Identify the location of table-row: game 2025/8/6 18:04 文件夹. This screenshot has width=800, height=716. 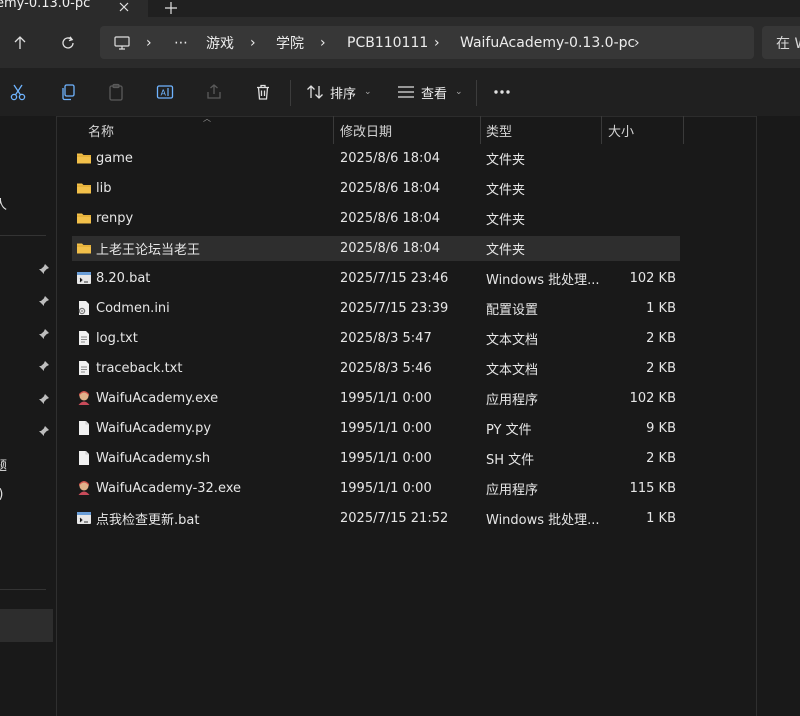
(376, 158).